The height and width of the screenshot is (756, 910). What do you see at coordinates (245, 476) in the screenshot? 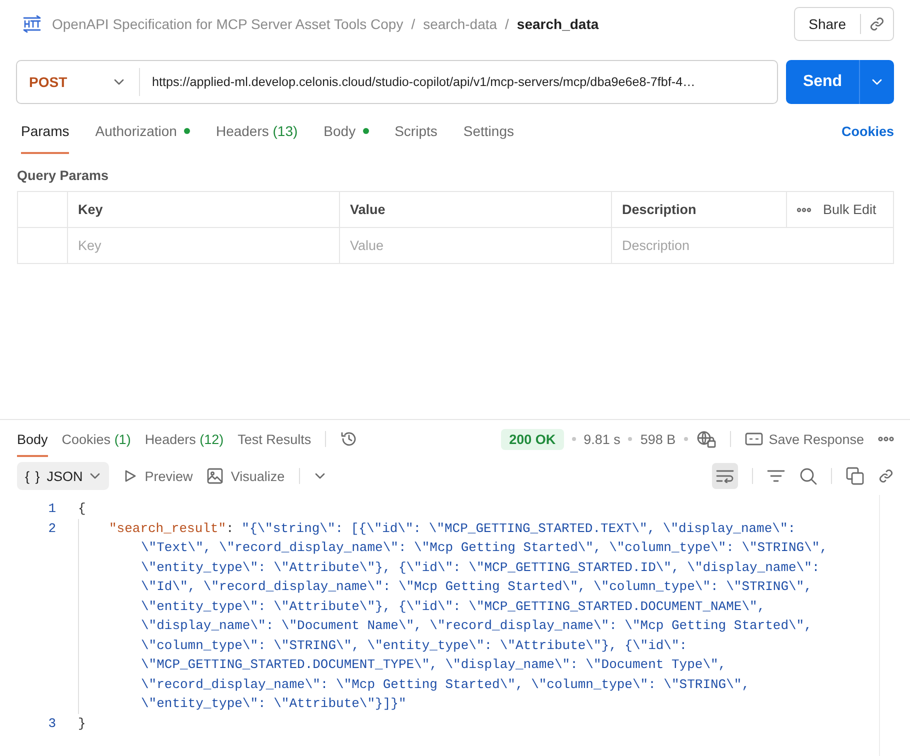
I see `visualize-button: Visualize` at bounding box center [245, 476].